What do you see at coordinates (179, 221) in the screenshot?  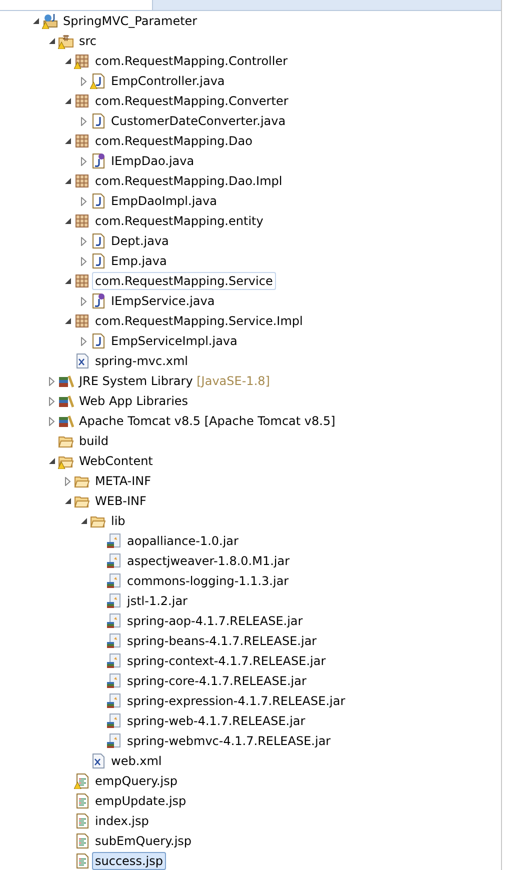 I see `tree-item: com.RequestMapping.entity` at bounding box center [179, 221].